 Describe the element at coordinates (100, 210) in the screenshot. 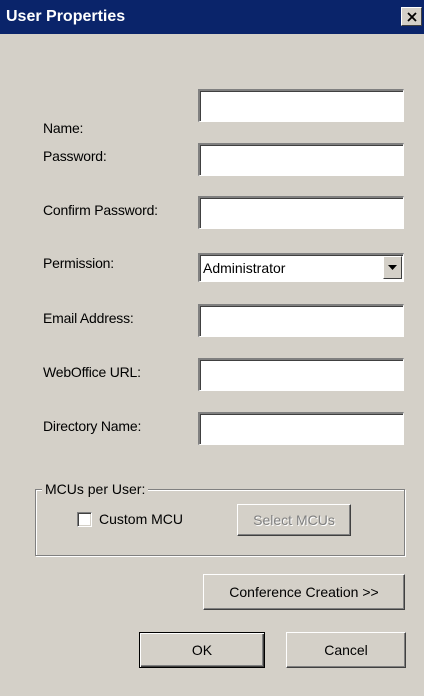

I see `confirm-password-label: Confirm Password:` at that location.